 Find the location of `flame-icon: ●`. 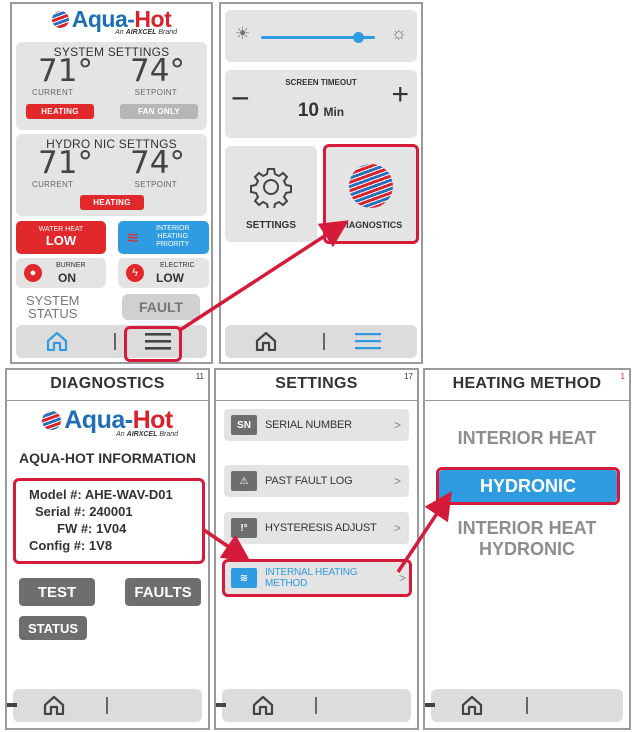

flame-icon: ● is located at coordinates (33, 273).